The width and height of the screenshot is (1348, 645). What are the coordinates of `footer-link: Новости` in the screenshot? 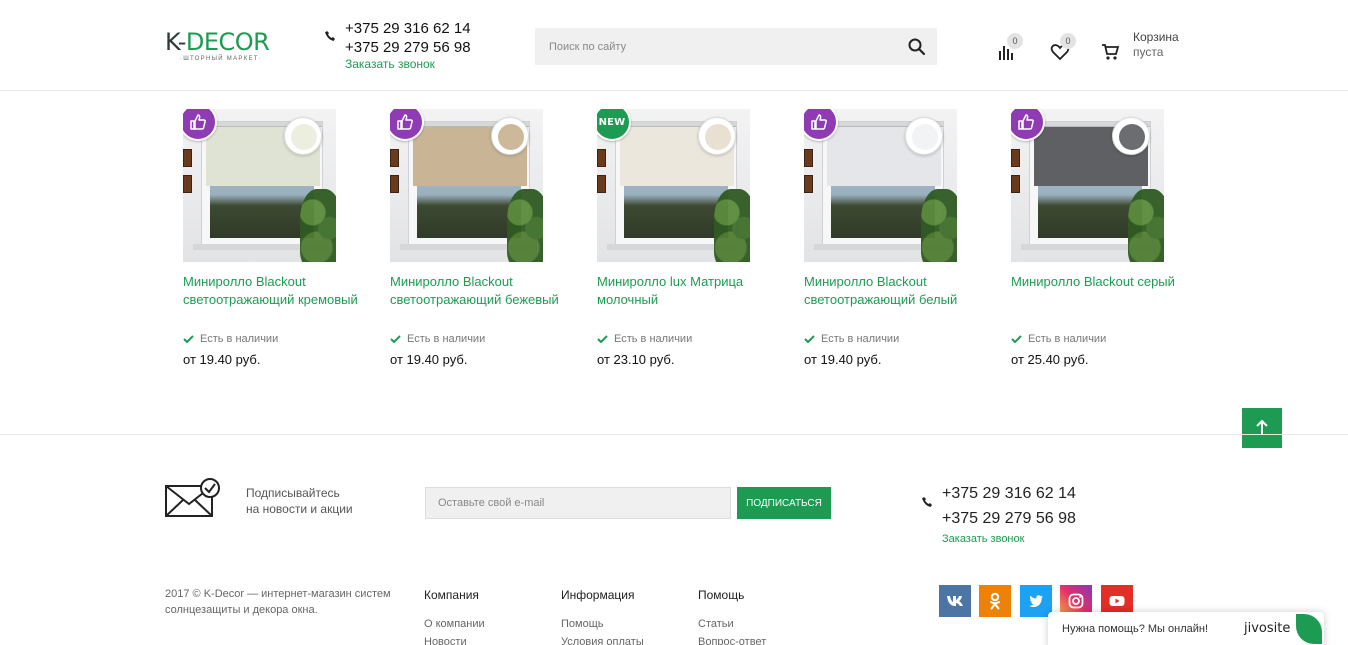 It's located at (454, 639).